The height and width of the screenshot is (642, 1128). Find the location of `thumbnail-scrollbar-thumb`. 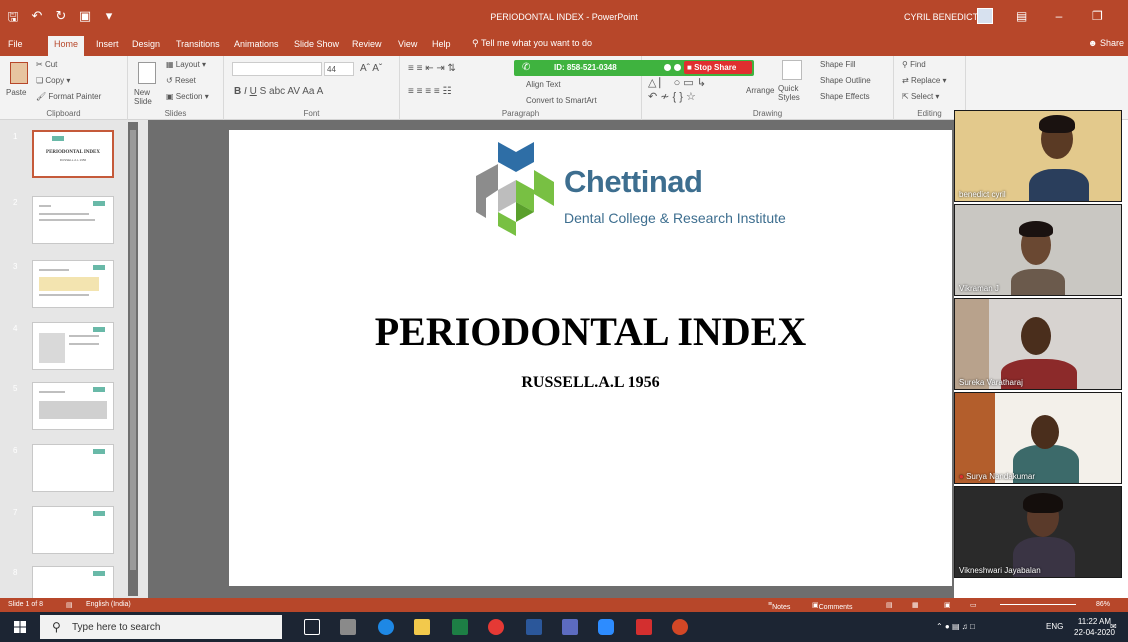

thumbnail-scrollbar-thumb is located at coordinates (133, 350).